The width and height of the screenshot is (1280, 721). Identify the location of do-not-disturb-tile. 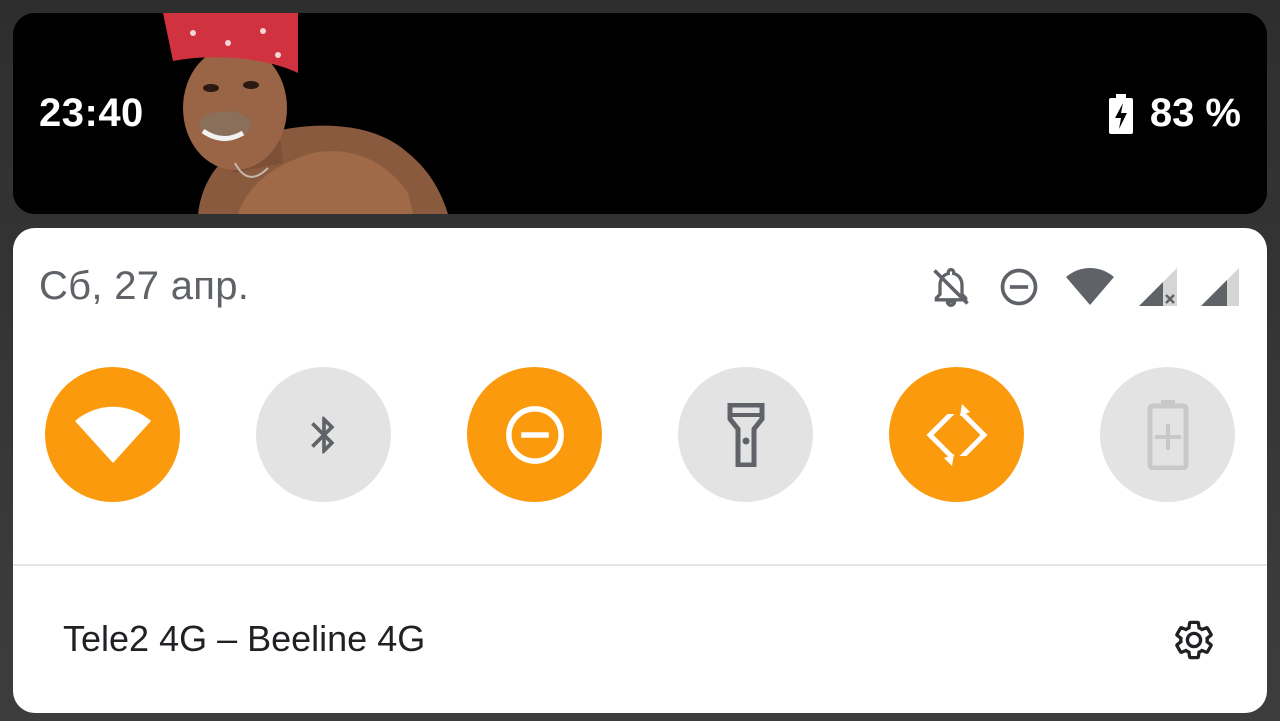
(534, 434).